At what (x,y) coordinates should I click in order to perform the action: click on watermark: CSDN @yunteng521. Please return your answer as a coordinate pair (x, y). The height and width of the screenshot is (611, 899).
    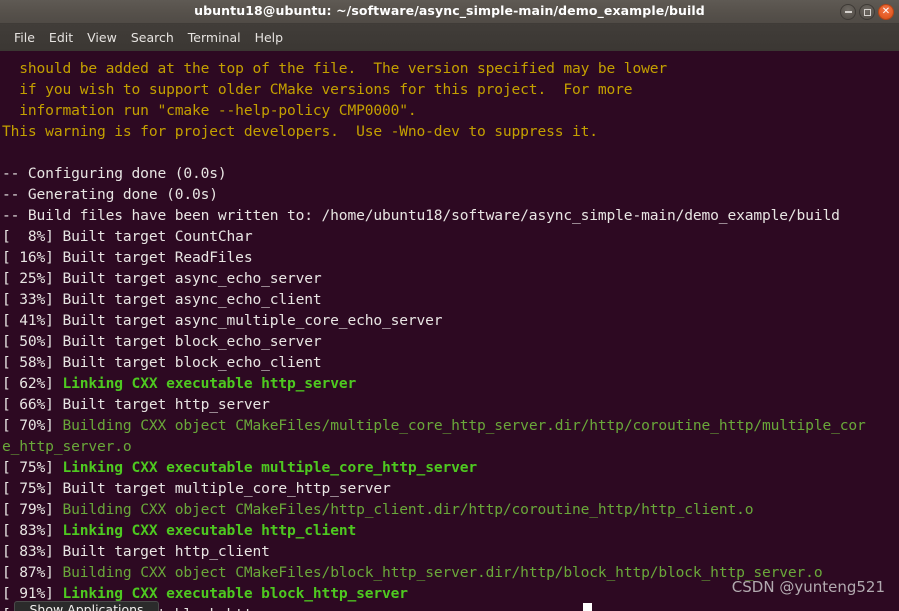
    Looking at the image, I should click on (808, 587).